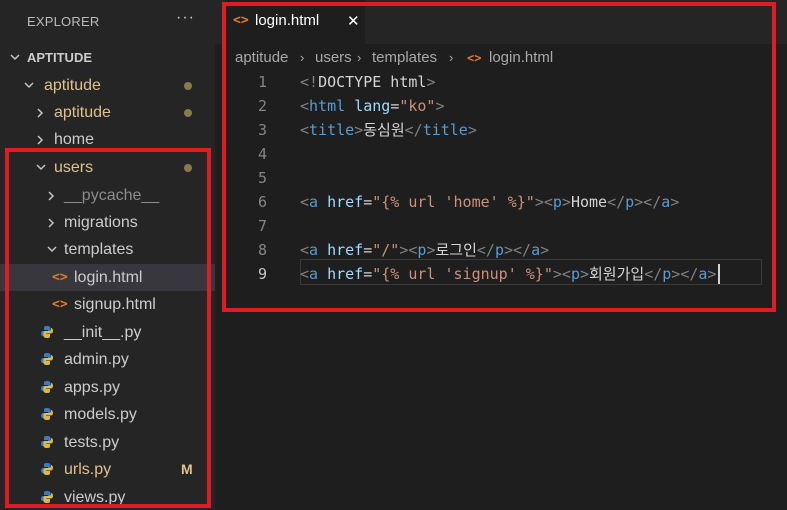 This screenshot has height=510, width=787. Describe the element at coordinates (107, 222) in the screenshot. I see `tree-folder-migrations: migrations` at that location.